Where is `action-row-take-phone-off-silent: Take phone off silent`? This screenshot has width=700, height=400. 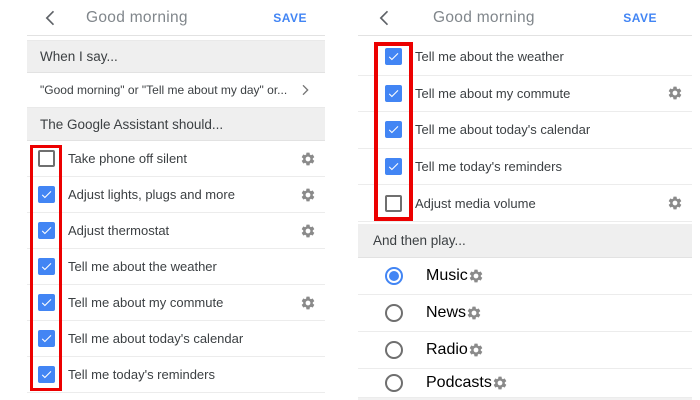
action-row-take-phone-off-silent: Take phone off silent is located at coordinates (176, 159).